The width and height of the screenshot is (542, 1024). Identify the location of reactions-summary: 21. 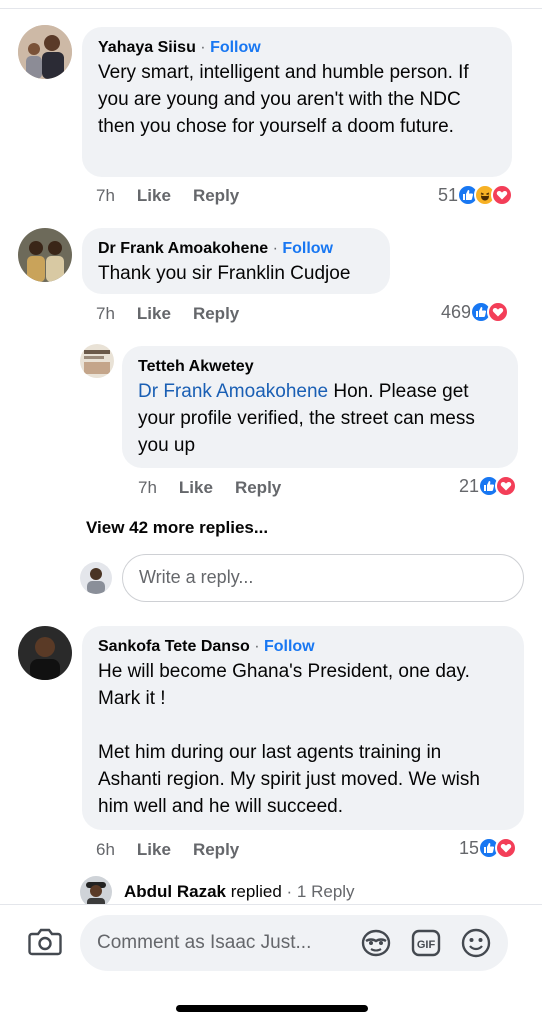
(488, 486).